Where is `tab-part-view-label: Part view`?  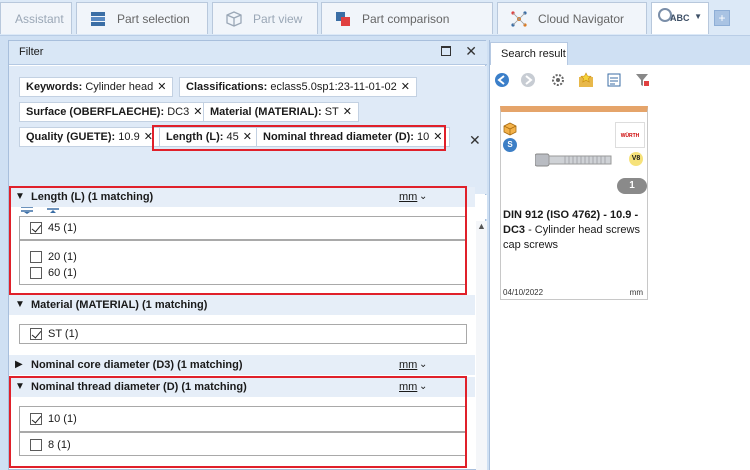 tab-part-view-label: Part view is located at coordinates (278, 18).